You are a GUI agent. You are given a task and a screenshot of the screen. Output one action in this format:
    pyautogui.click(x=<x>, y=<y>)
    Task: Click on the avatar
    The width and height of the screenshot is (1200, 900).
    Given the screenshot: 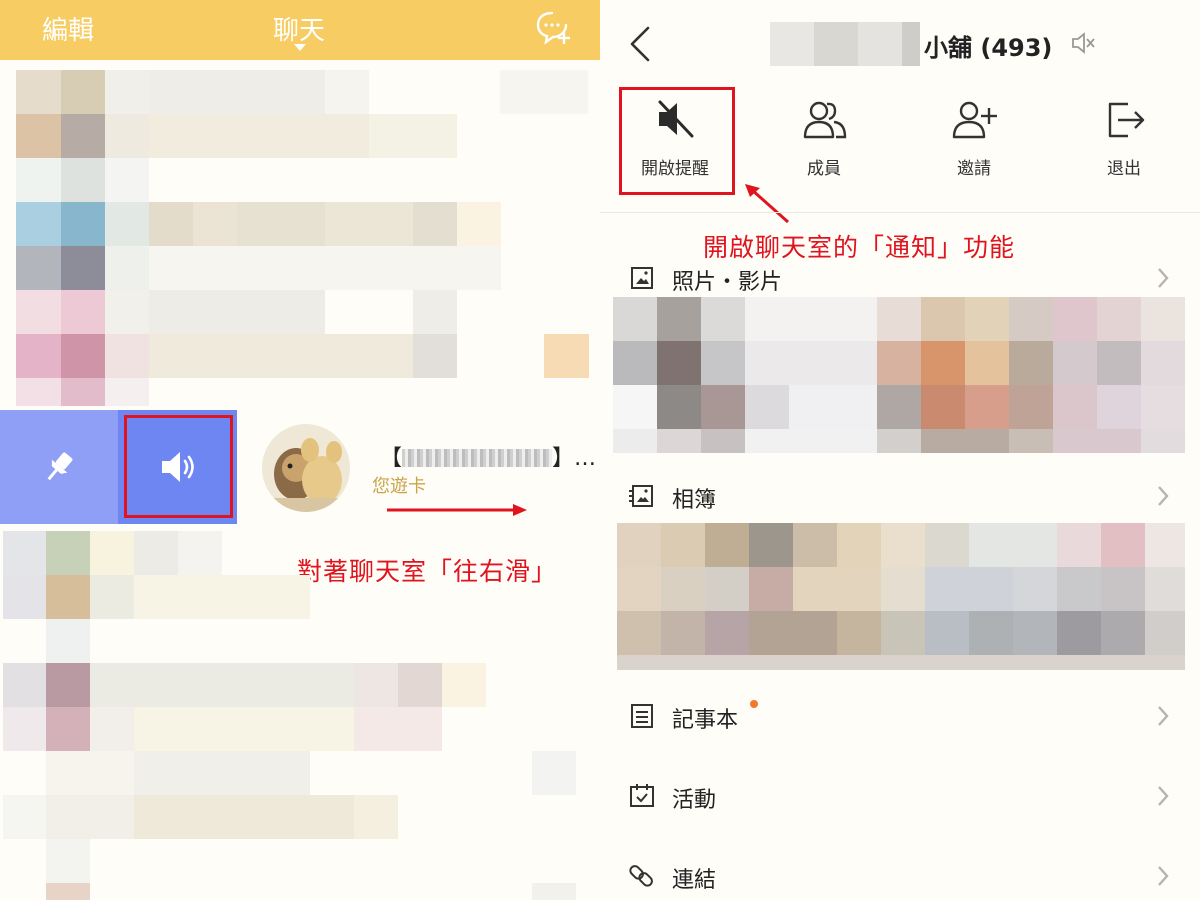 What is the action you would take?
    pyautogui.click(x=306, y=468)
    